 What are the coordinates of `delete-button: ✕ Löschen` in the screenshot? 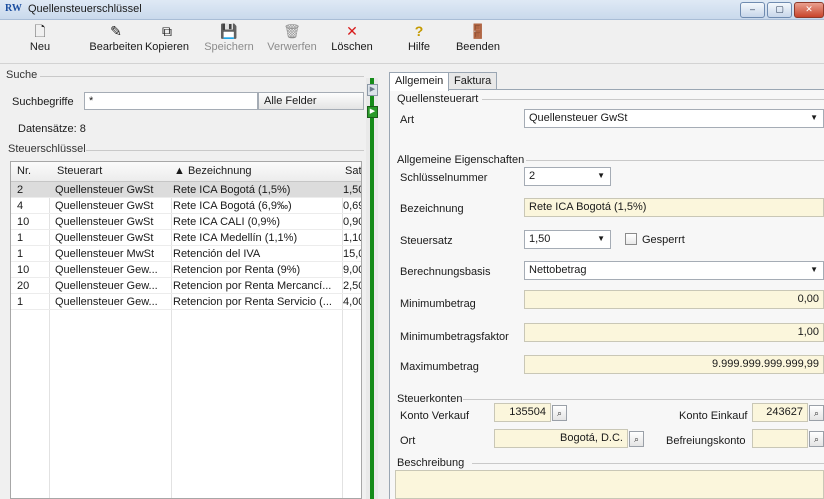 It's located at (352, 42).